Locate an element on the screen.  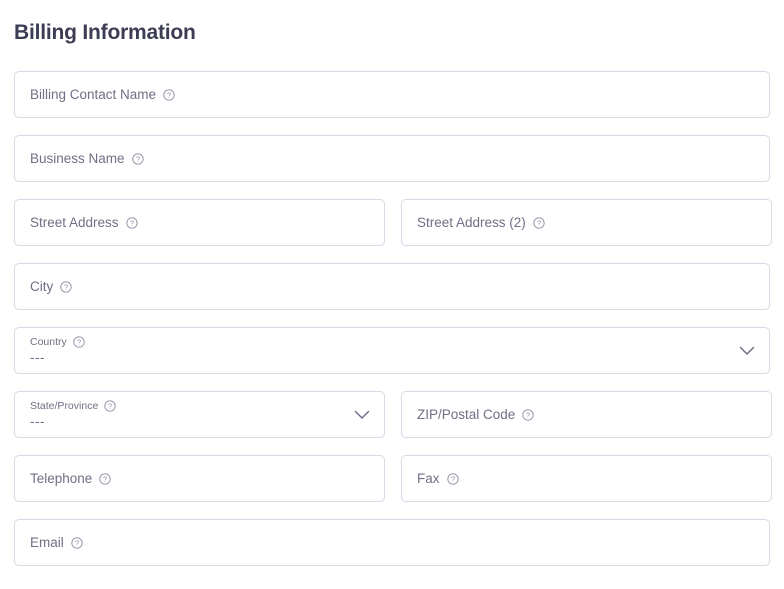
state-province-label-text: State/Province is located at coordinates (64, 405).